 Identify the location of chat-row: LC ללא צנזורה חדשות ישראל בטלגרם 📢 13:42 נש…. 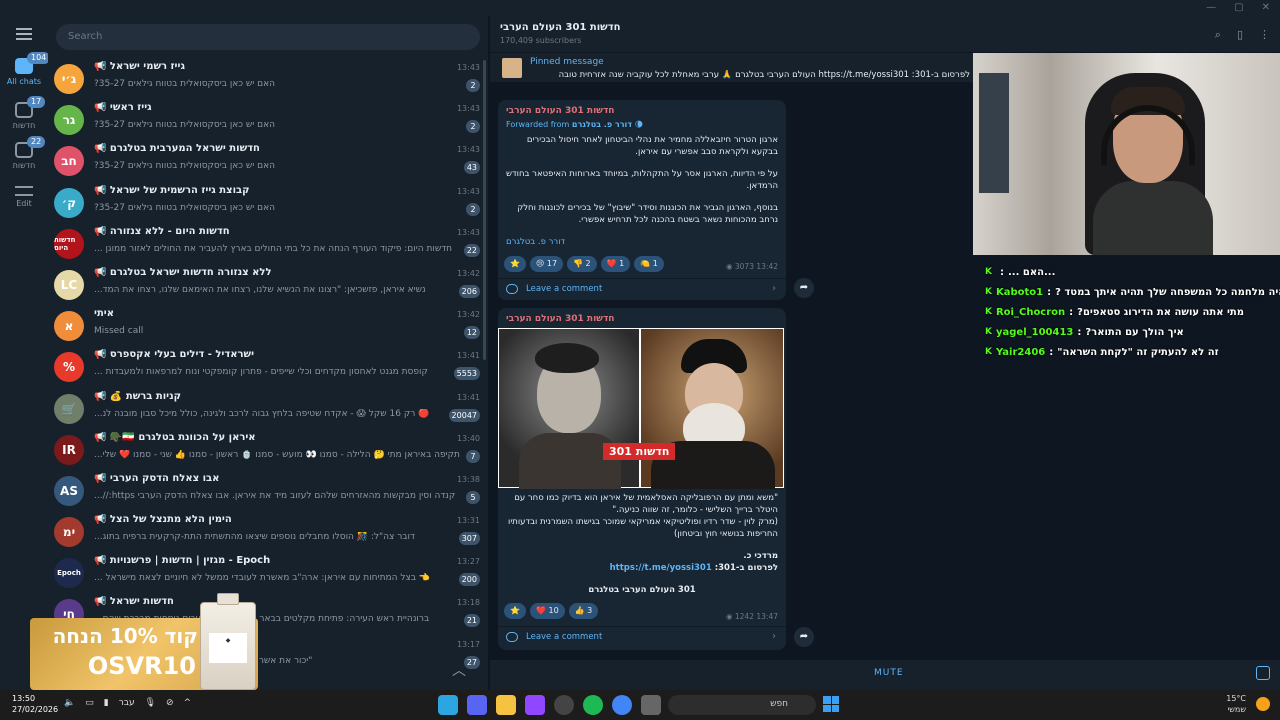
(268, 284).